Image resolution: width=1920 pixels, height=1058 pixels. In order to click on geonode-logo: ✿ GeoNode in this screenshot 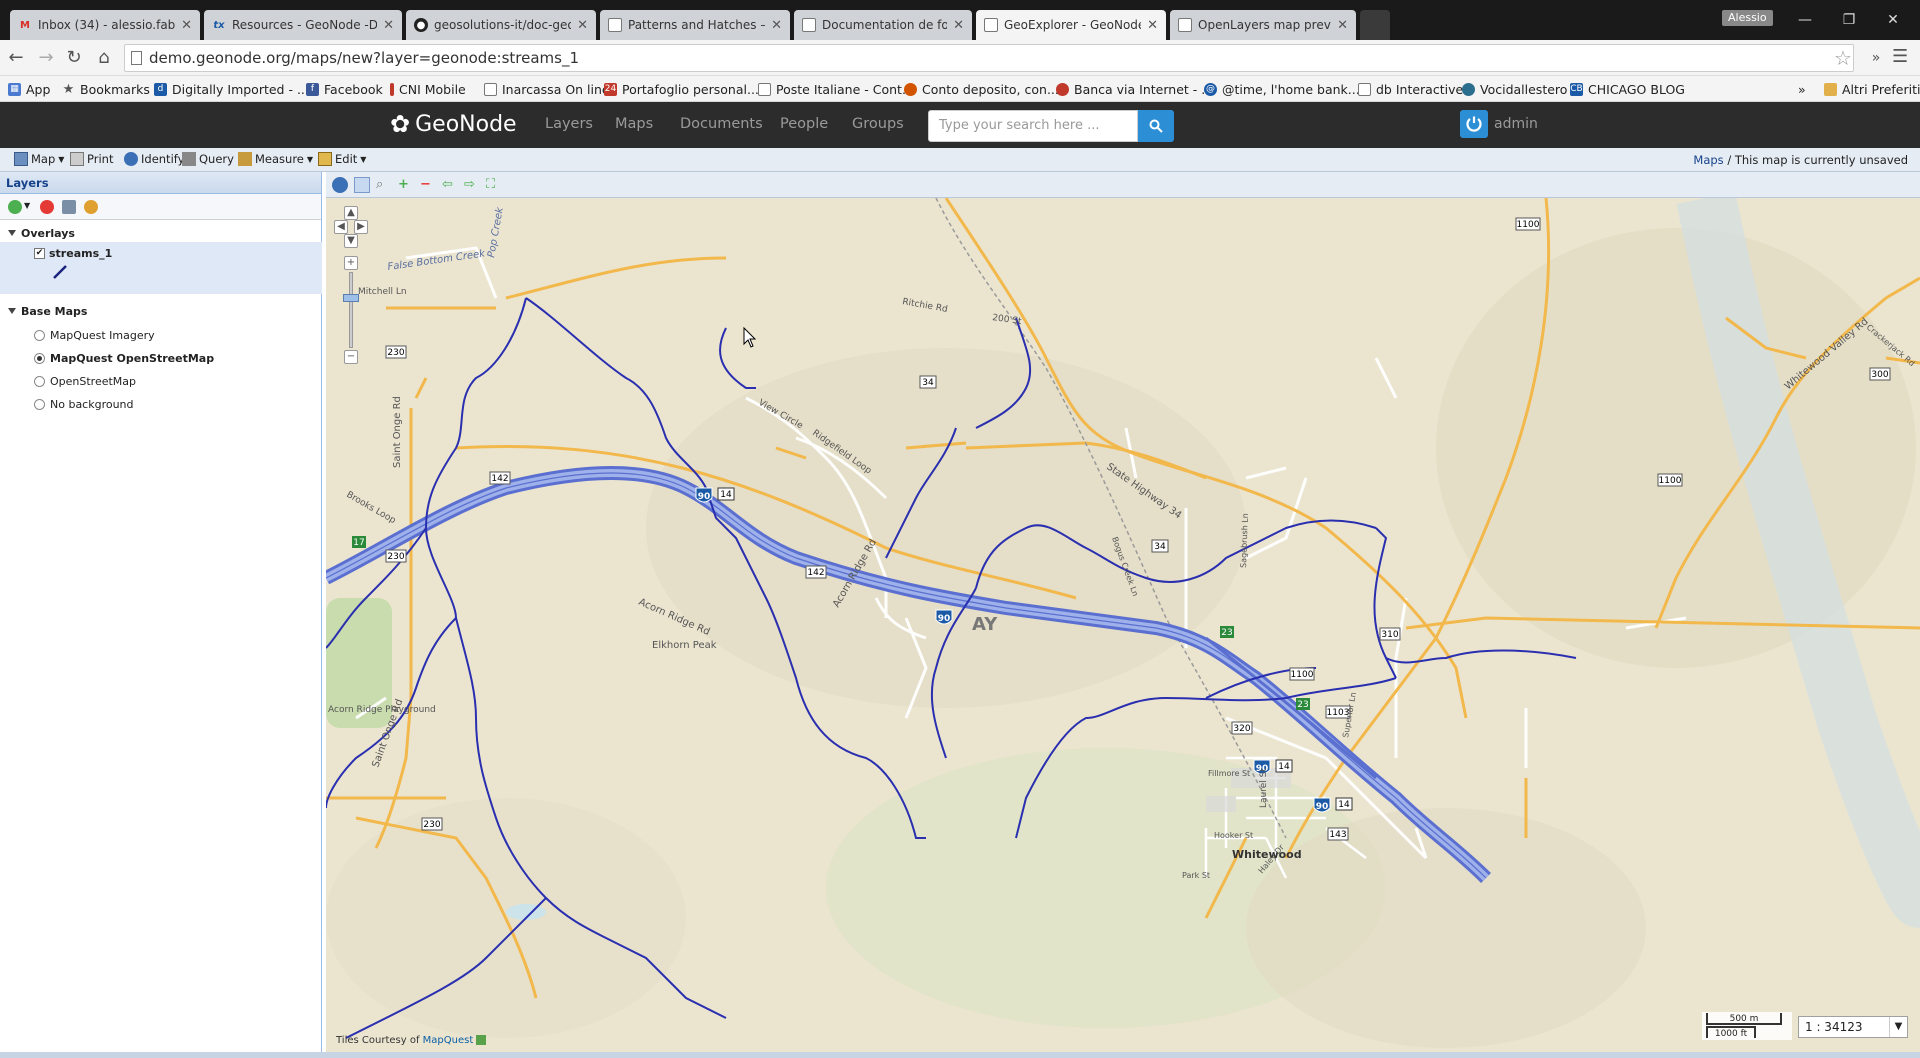, I will do `click(453, 124)`.